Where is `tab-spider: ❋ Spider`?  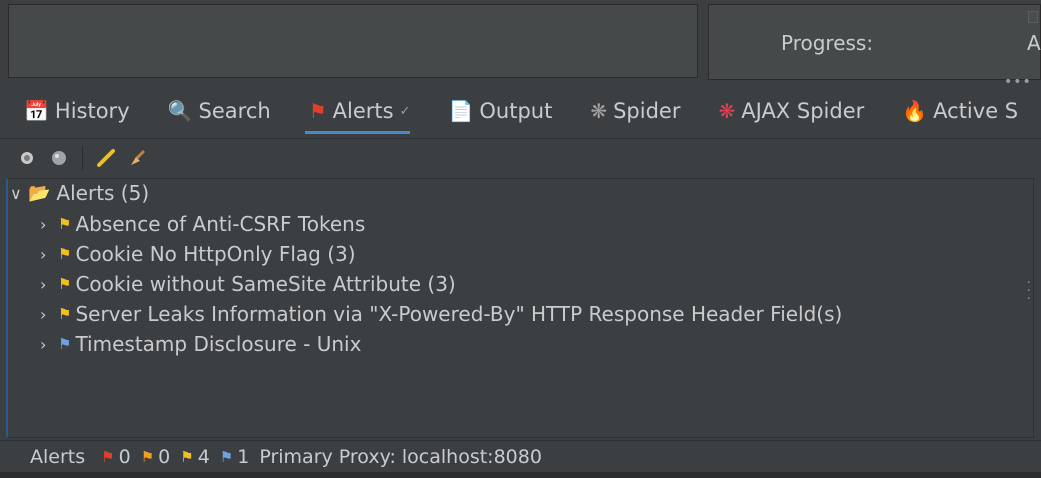 tab-spider: ❋ Spider is located at coordinates (630, 111).